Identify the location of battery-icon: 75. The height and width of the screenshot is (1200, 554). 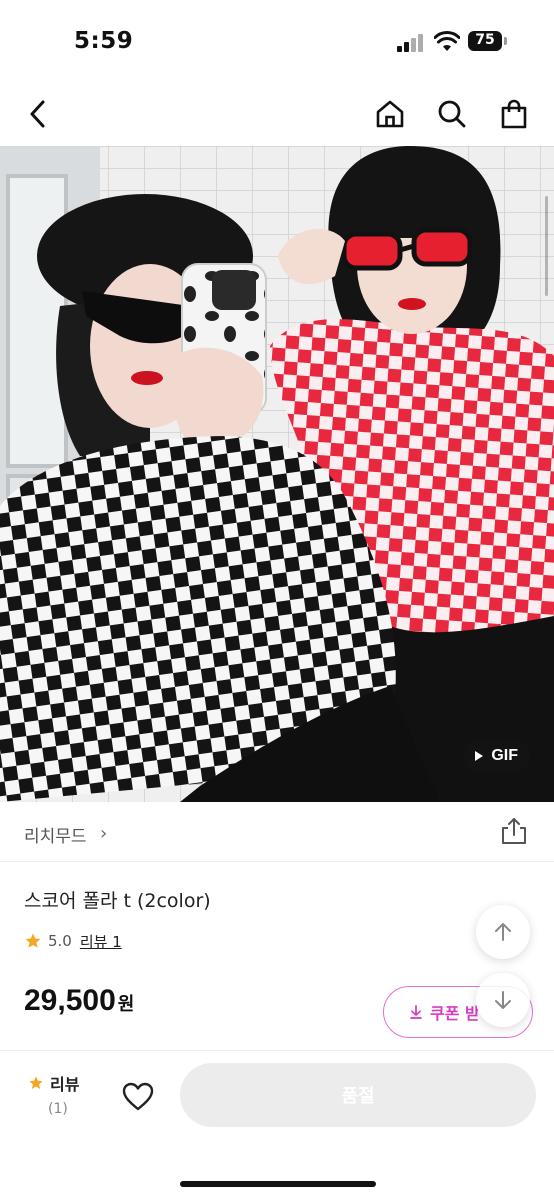
(488, 41).